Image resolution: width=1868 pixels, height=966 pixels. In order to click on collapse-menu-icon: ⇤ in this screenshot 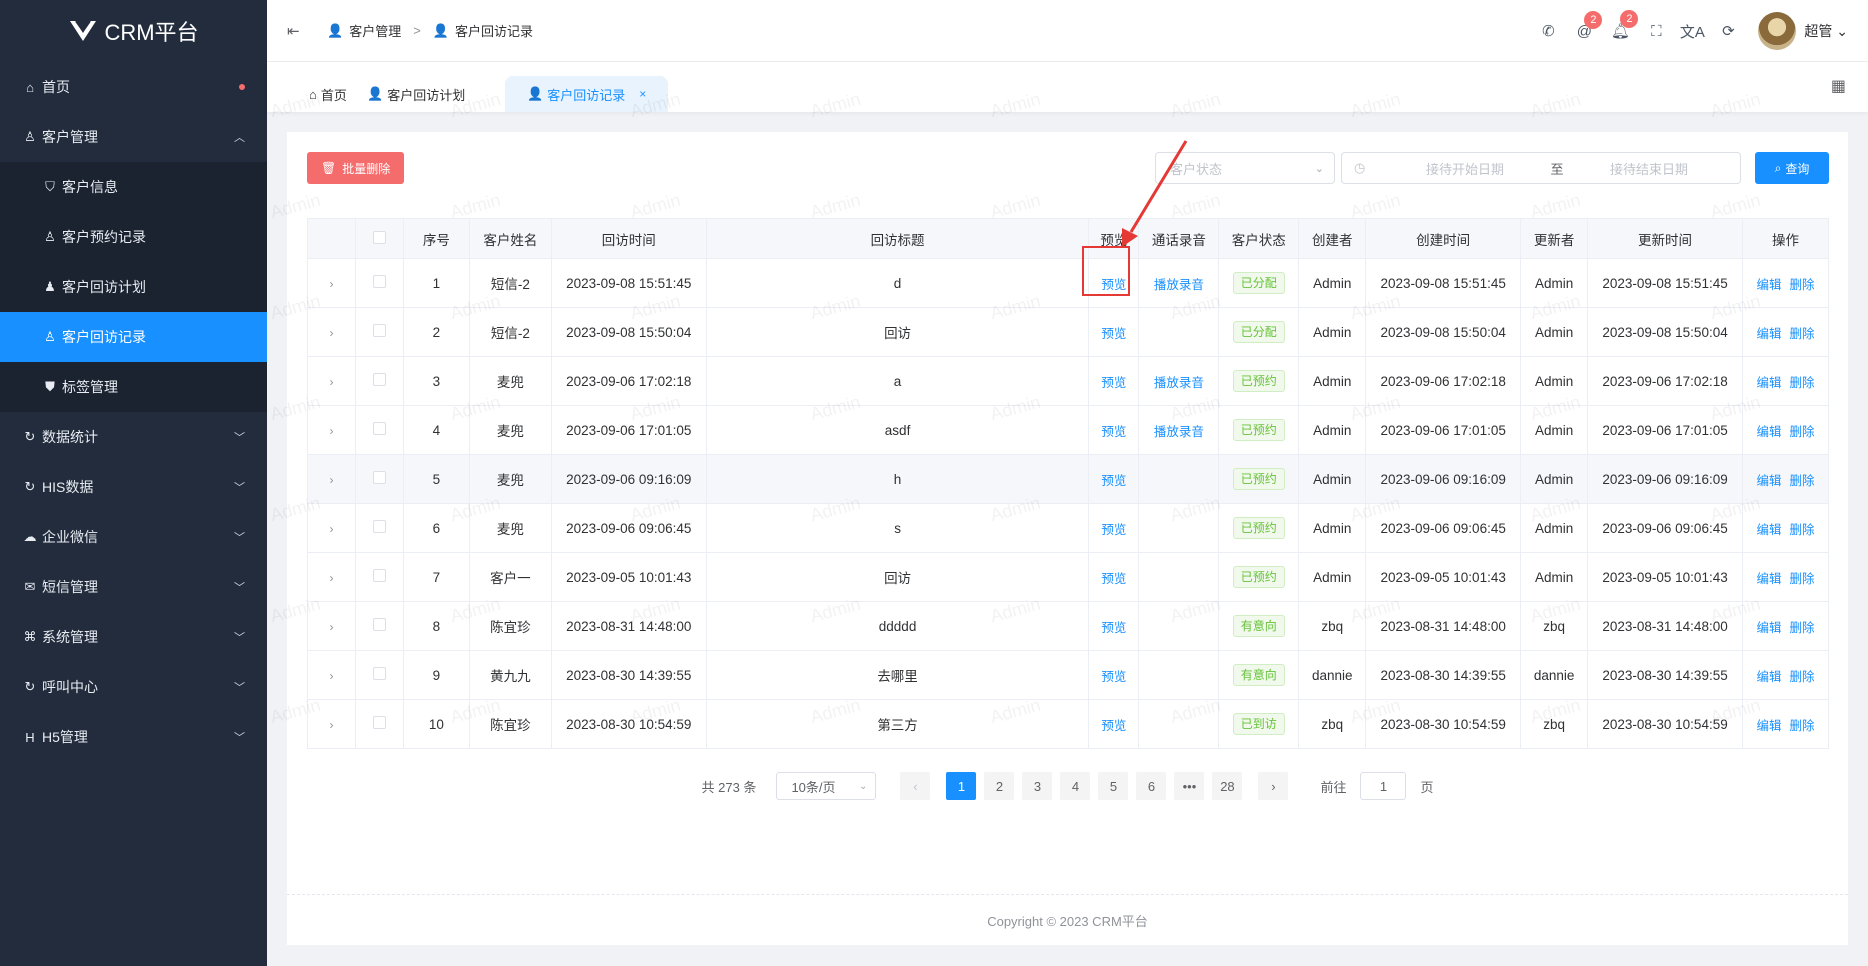, I will do `click(297, 31)`.